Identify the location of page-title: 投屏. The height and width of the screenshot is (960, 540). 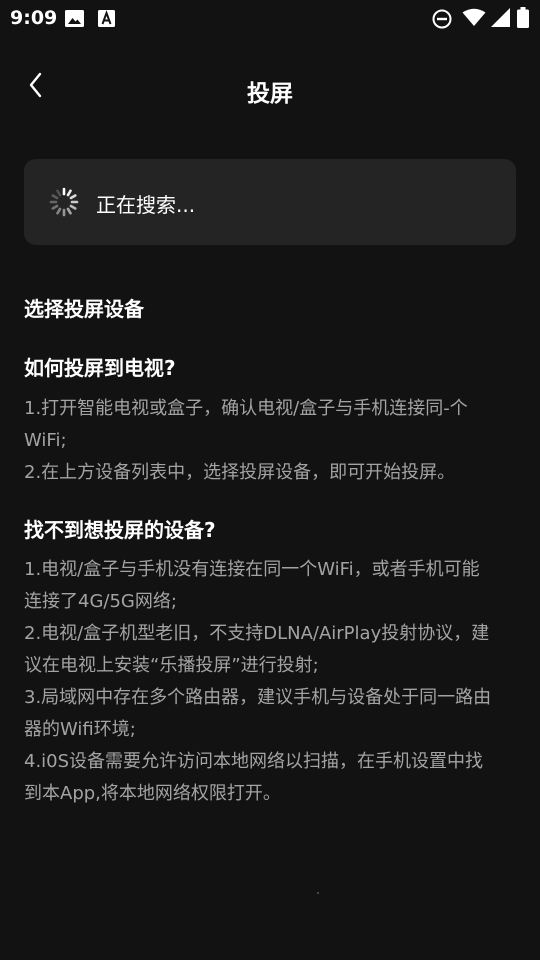
(270, 94).